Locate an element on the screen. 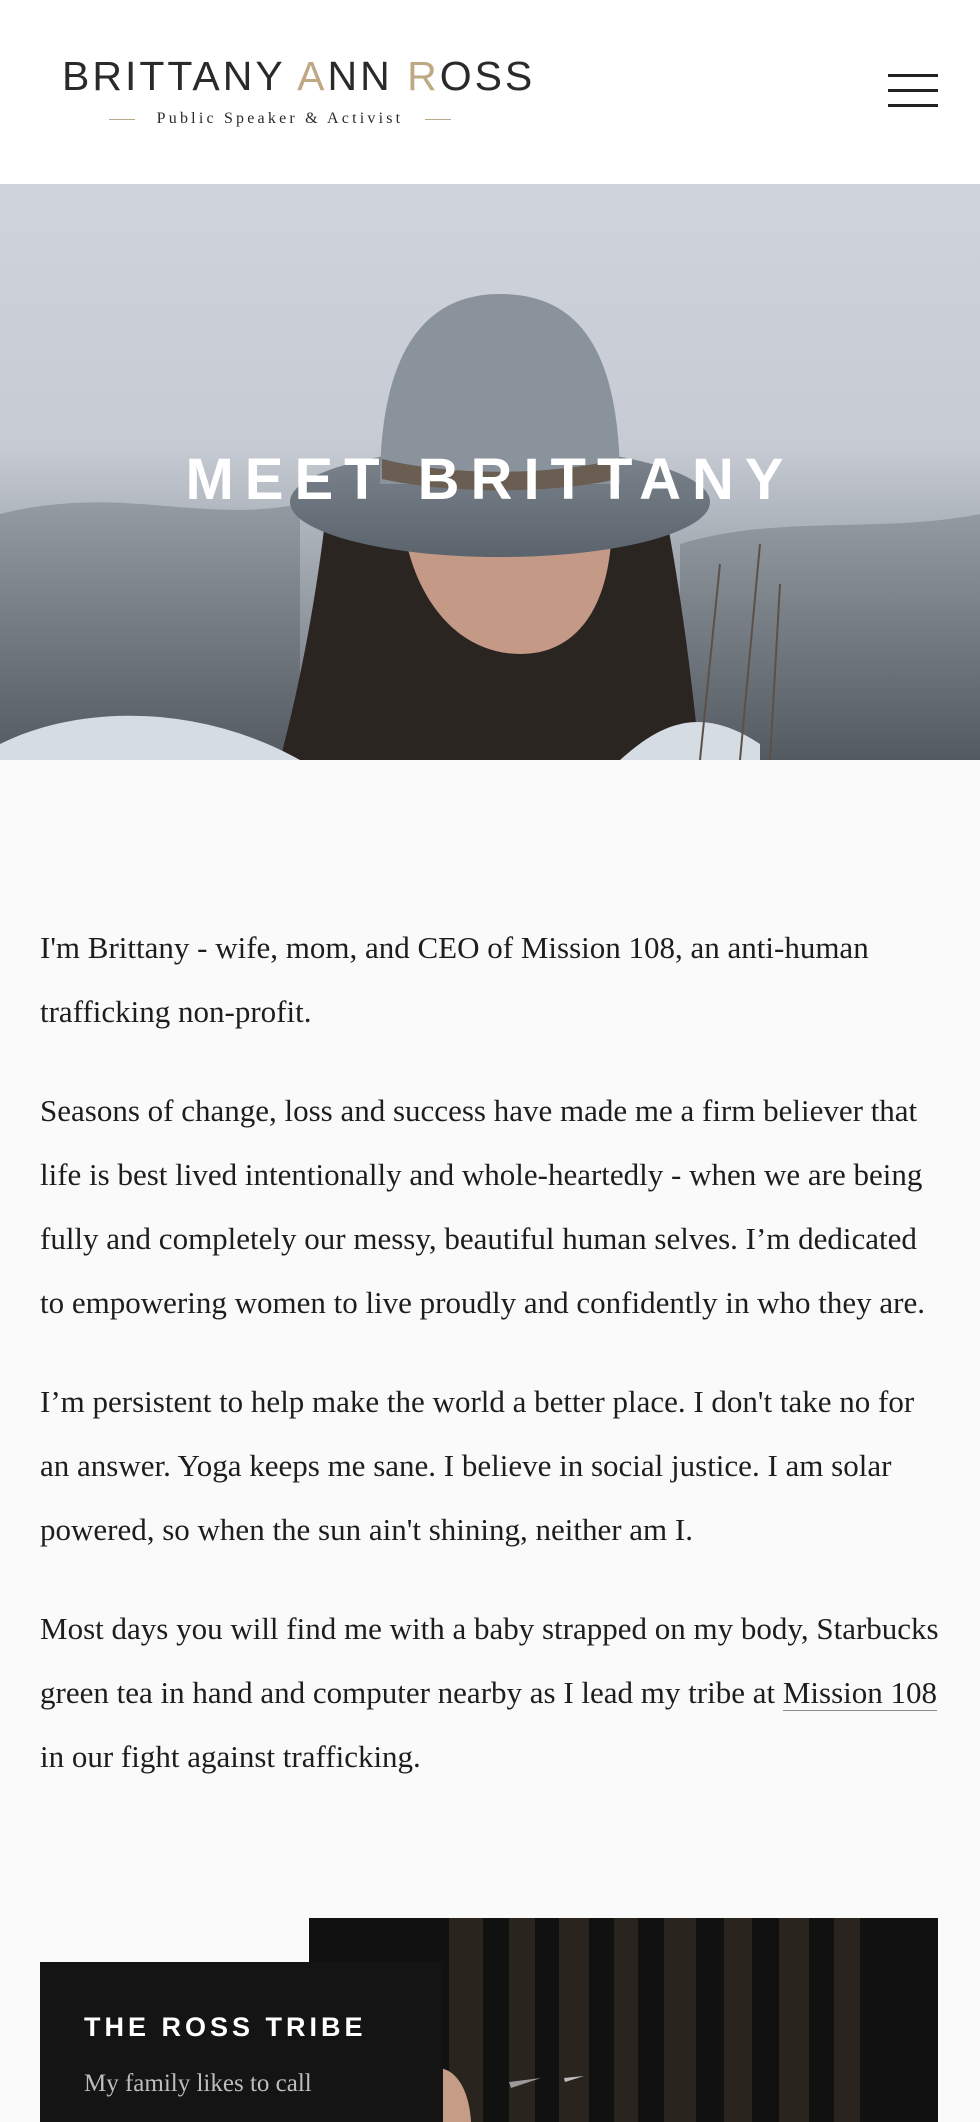  tagline-text: Public Speaker & Activist is located at coordinates (280, 118).